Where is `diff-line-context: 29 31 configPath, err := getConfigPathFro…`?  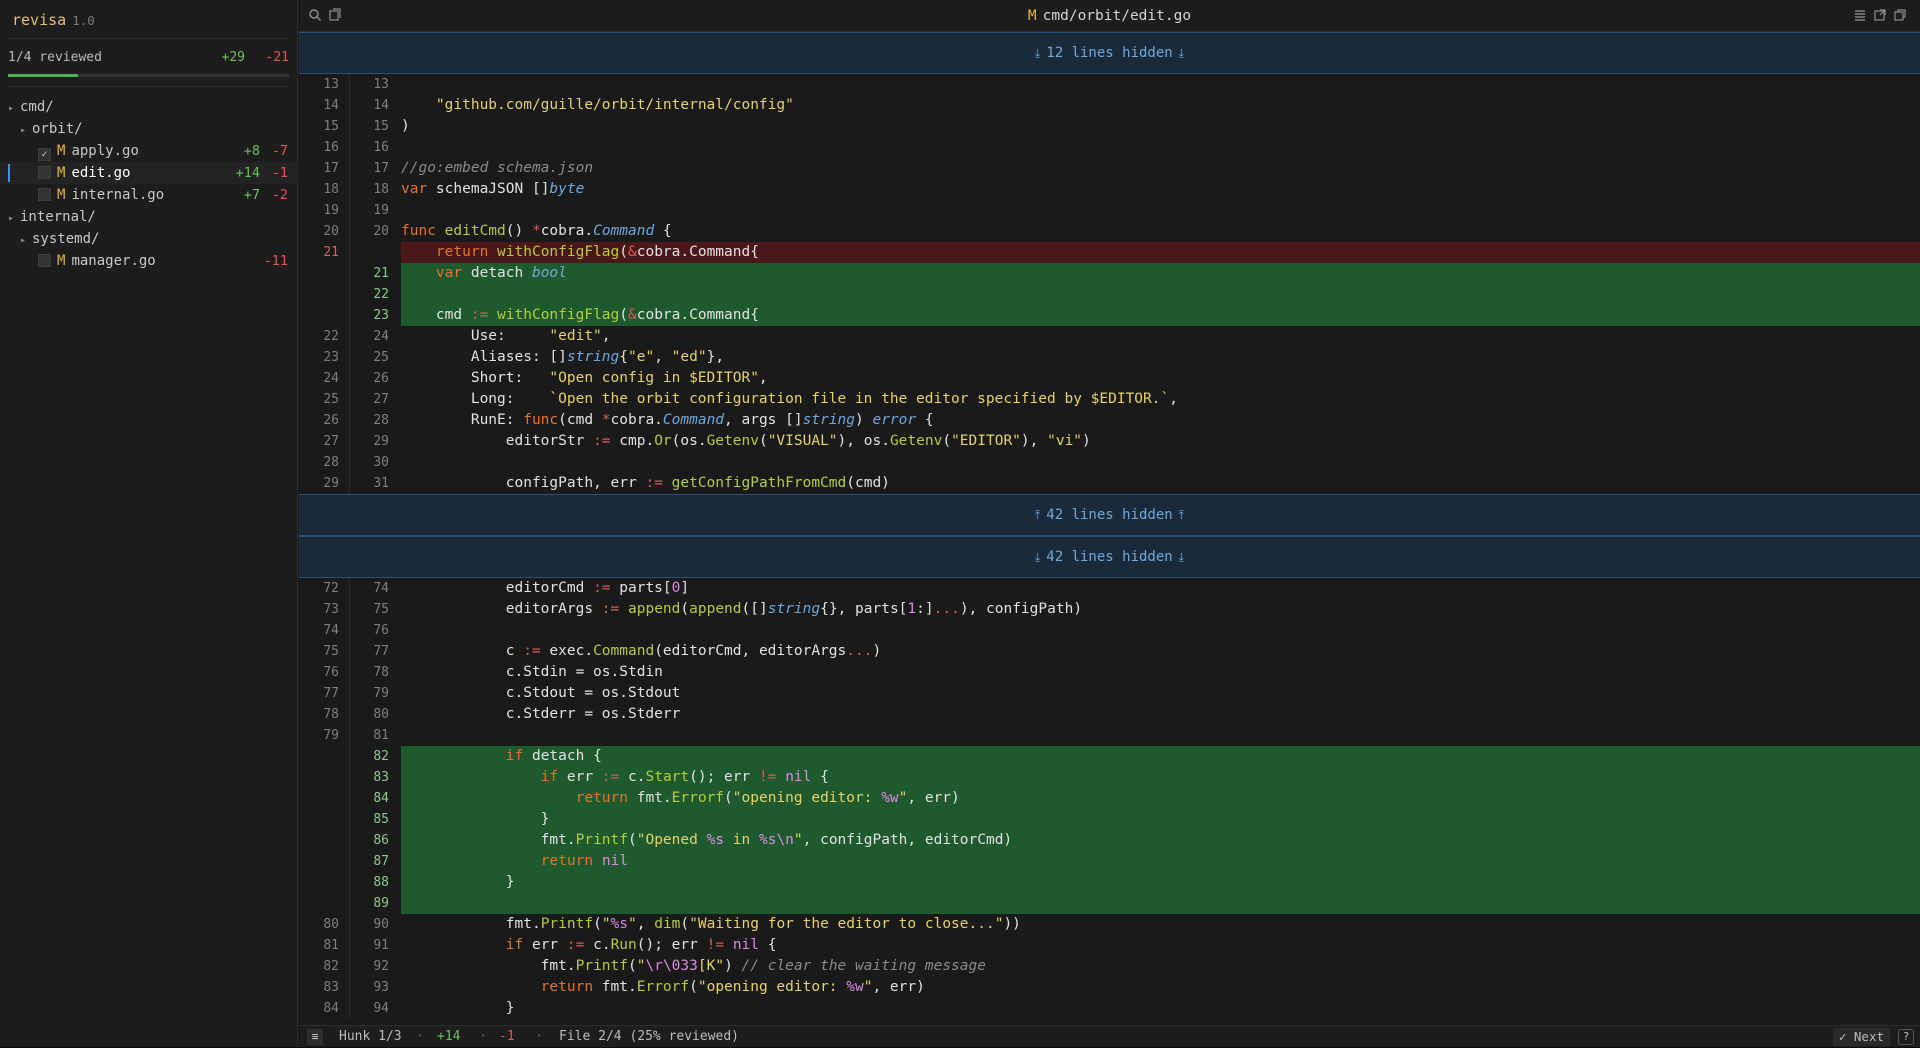 diff-line-context: 29 31 configPath, err := getConfigPathFro… is located at coordinates (1109, 483).